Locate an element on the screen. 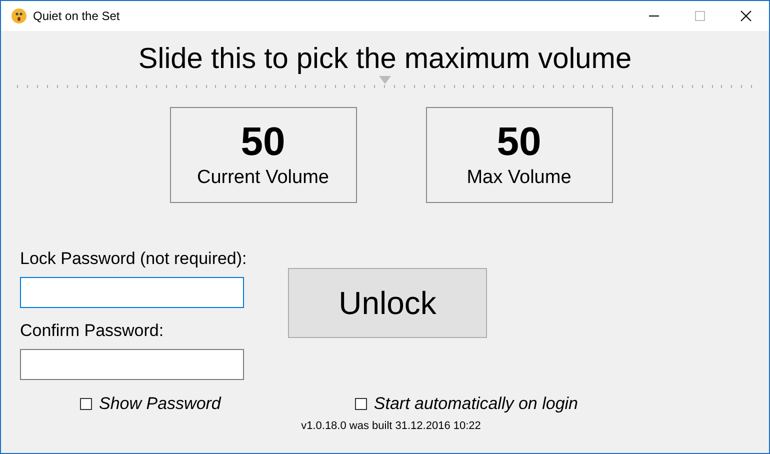 The width and height of the screenshot is (770, 454). emoji-icon is located at coordinates (19, 16).